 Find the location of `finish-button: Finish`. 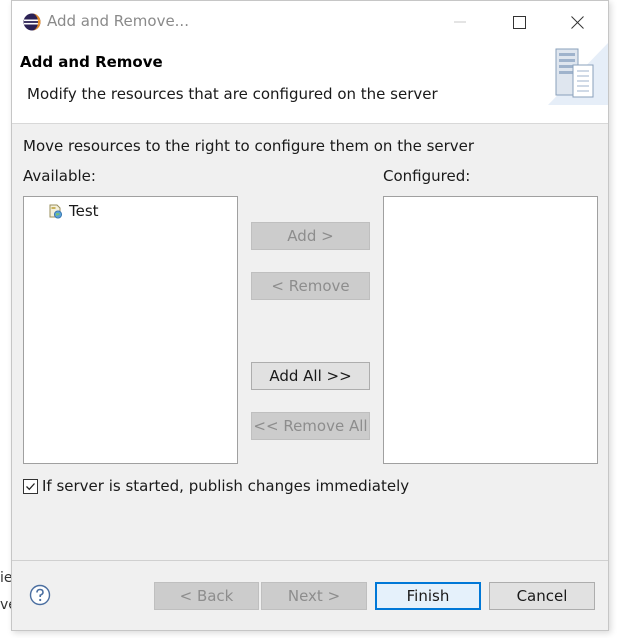

finish-button: Finish is located at coordinates (428, 596).